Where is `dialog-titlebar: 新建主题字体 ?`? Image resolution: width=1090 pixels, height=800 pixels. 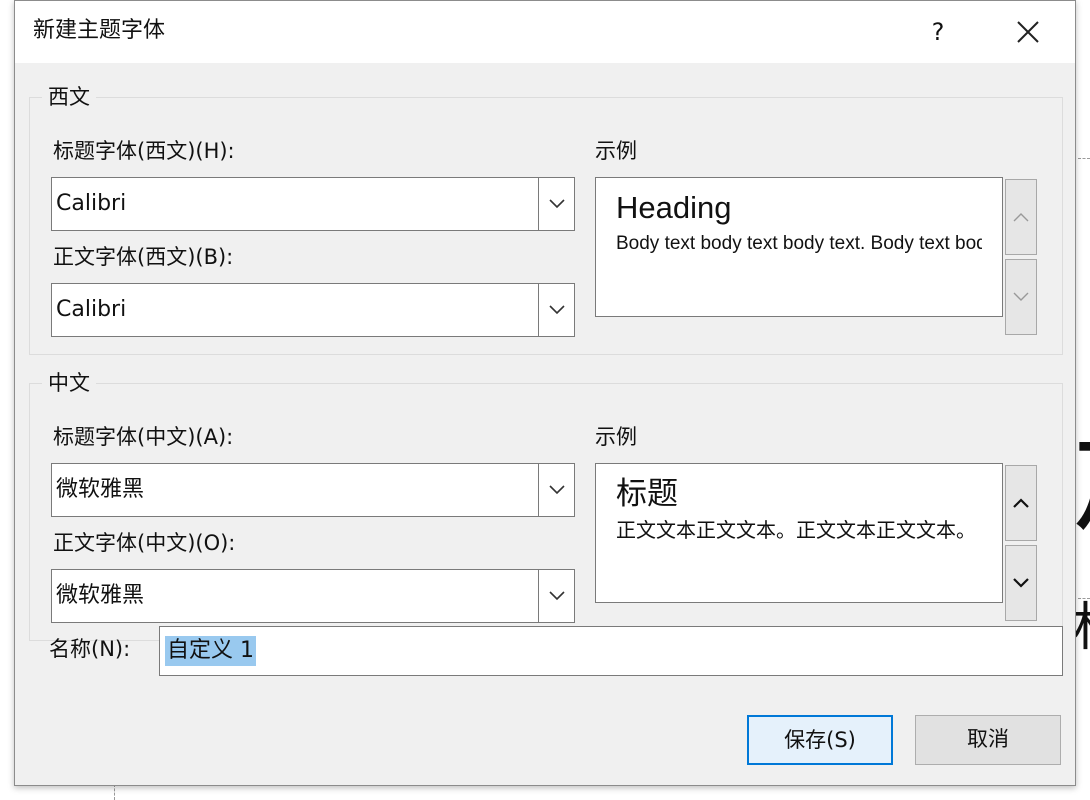 dialog-titlebar: 新建主题字体 ? is located at coordinates (545, 32).